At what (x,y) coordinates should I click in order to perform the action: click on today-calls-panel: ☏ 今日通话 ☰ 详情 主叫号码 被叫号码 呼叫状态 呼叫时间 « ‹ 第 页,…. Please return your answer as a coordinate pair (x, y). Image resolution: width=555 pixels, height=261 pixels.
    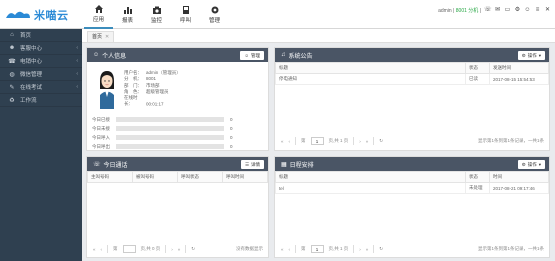
    Looking at the image, I should click on (177, 207).